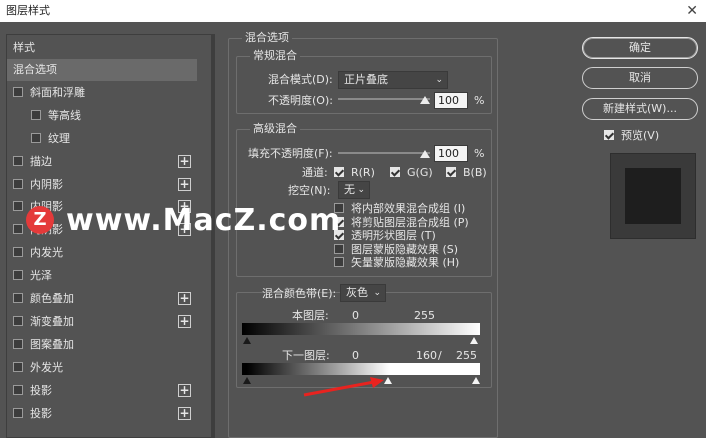 This screenshot has width=706, height=438. I want to click on style-item: 纹理, so click(109, 139).